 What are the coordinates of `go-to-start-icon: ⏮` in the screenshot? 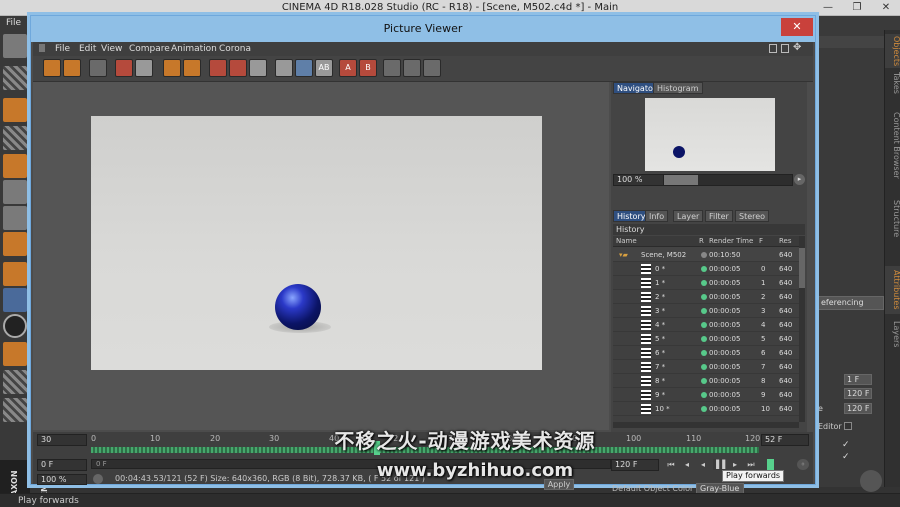 It's located at (671, 464).